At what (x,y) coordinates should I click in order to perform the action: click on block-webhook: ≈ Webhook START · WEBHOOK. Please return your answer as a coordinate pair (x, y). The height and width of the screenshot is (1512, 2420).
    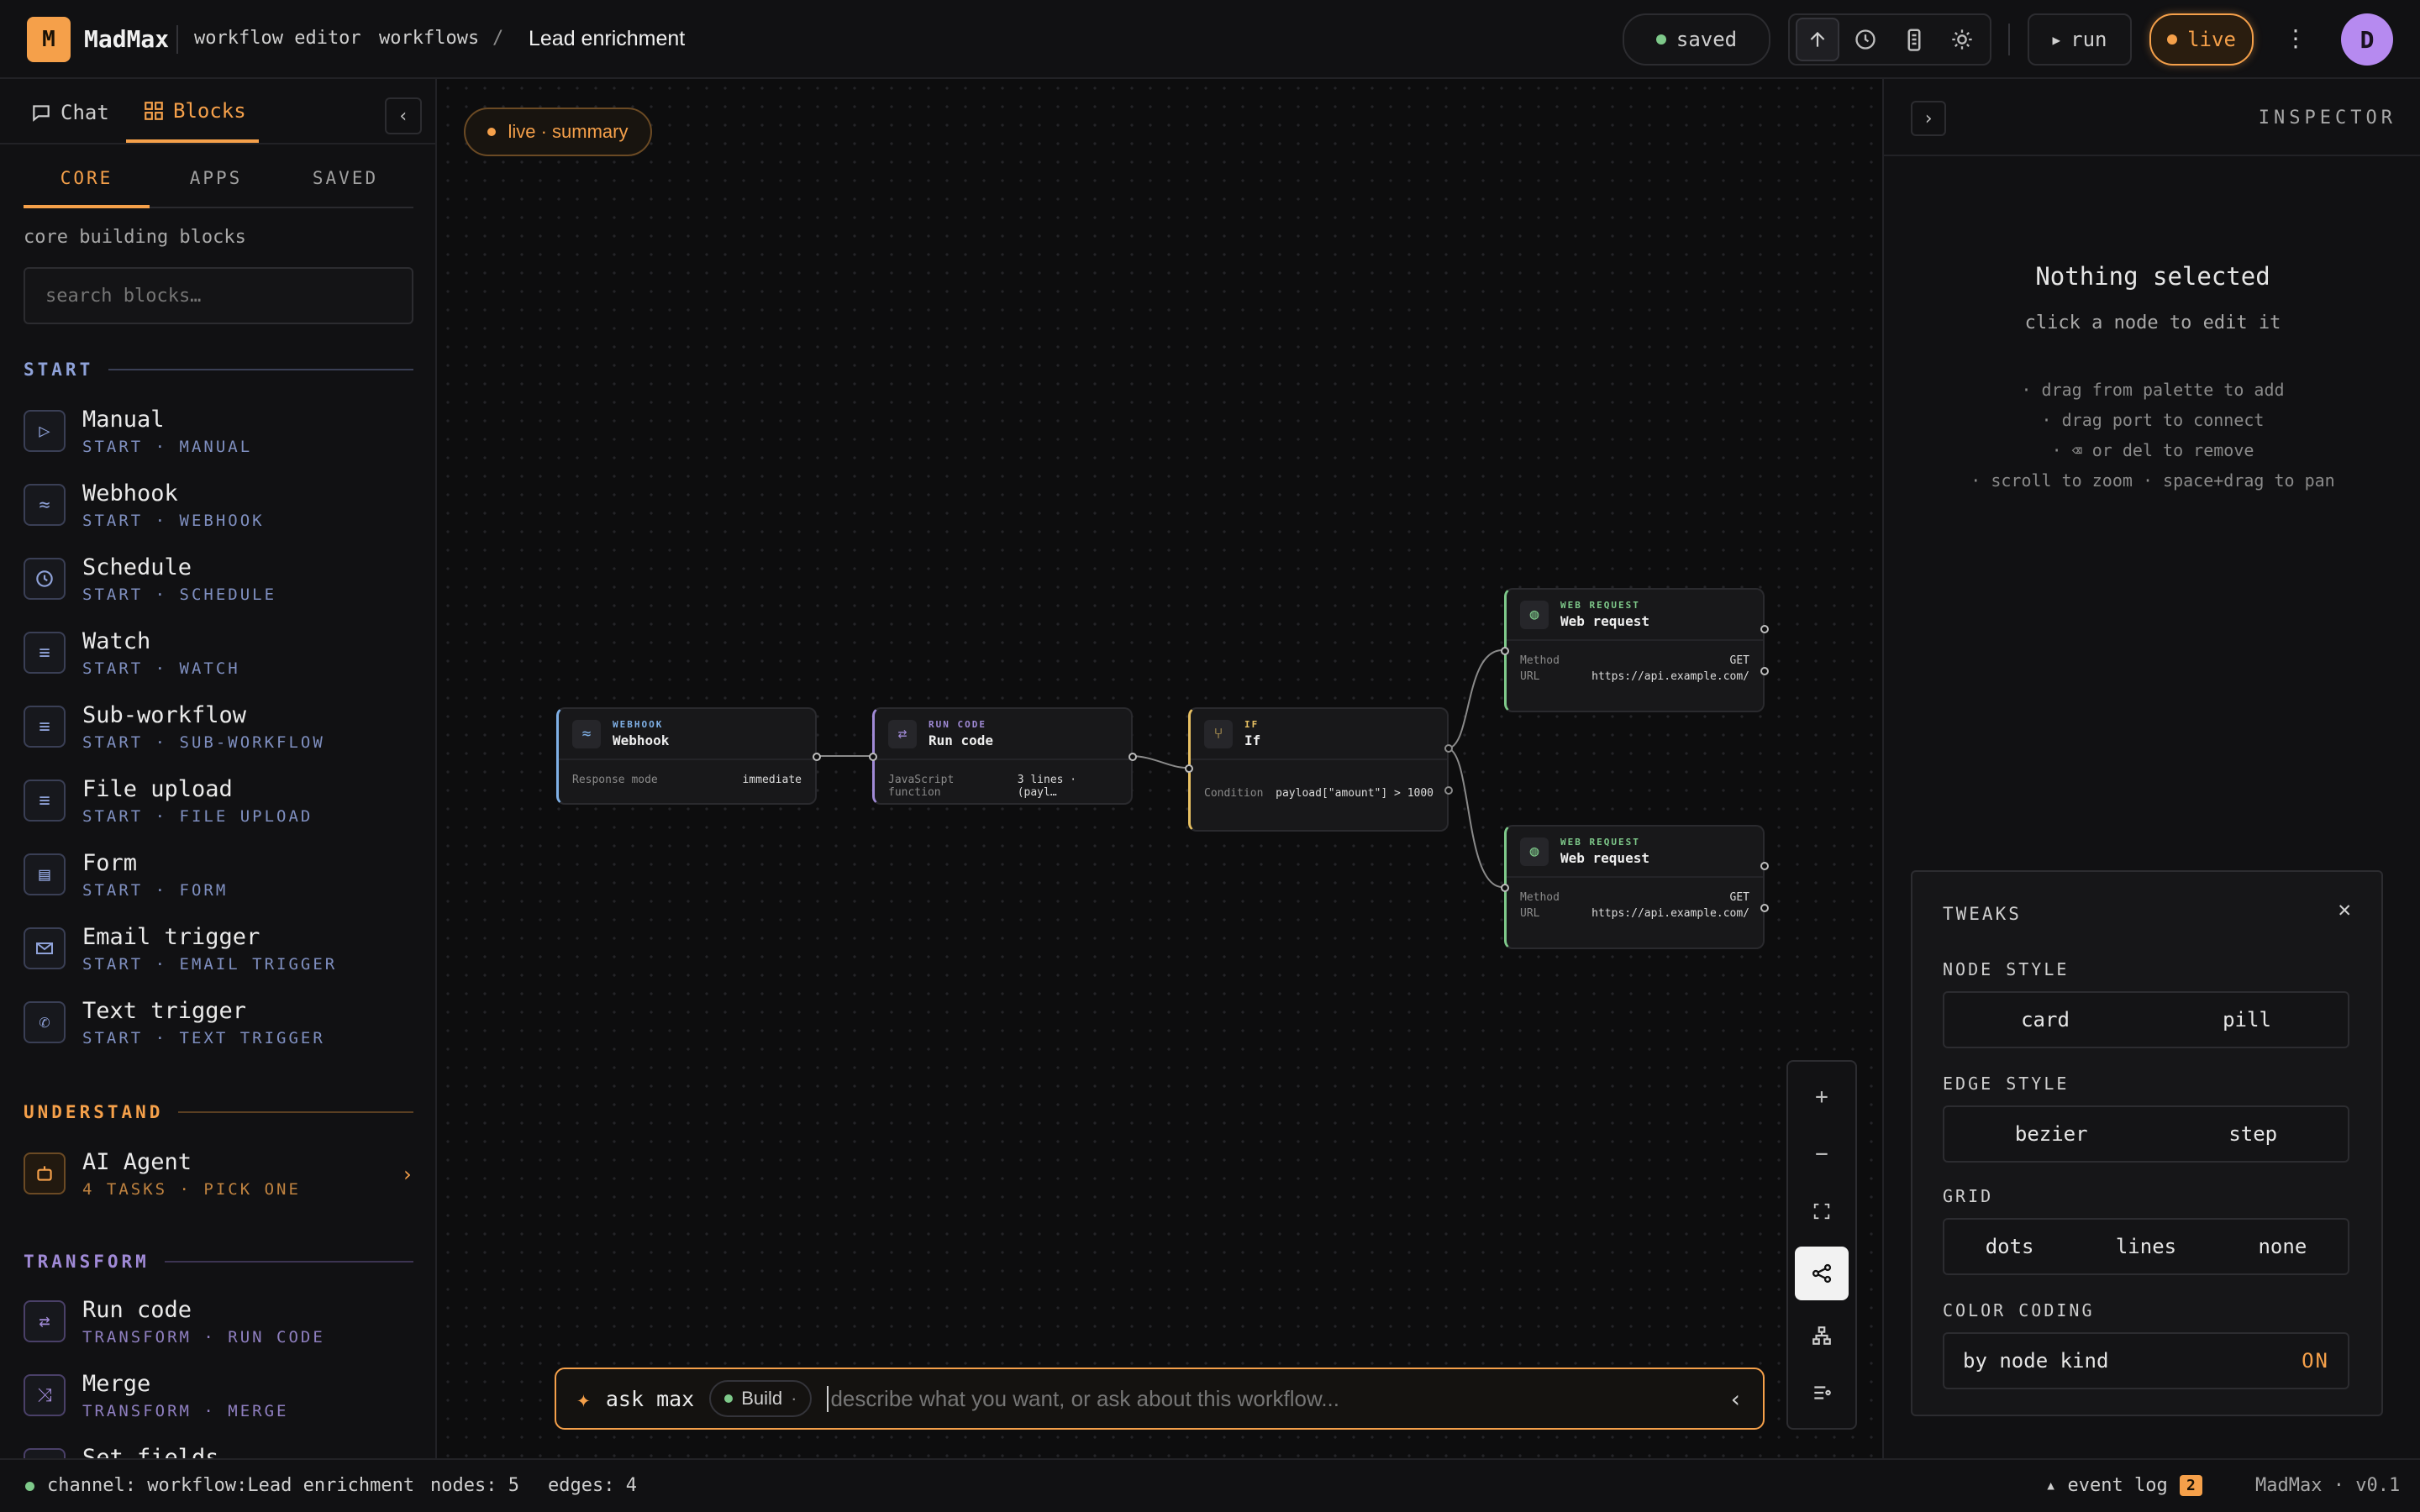
    Looking at the image, I should click on (218, 514).